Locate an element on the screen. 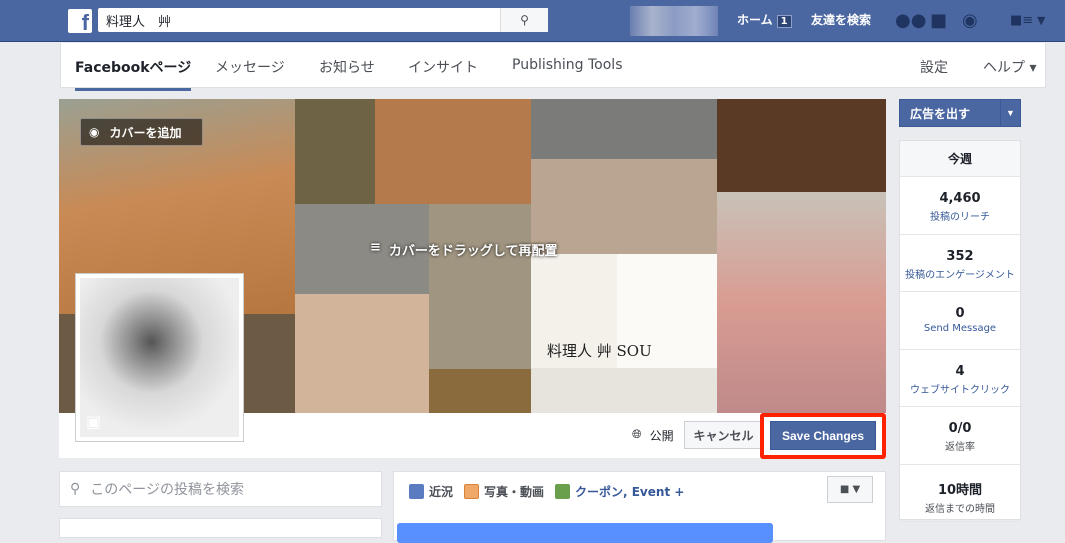 The image size is (1065, 543). tab-facebook-page: Facebookページ is located at coordinates (133, 74).